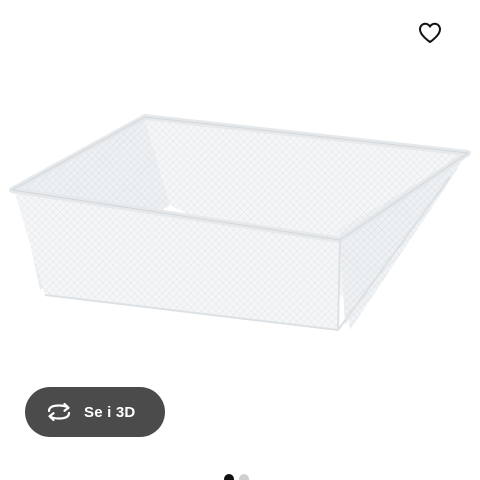 The image size is (480, 480). Describe the element at coordinates (244, 477) in the screenshot. I see `carousel-dot` at that location.